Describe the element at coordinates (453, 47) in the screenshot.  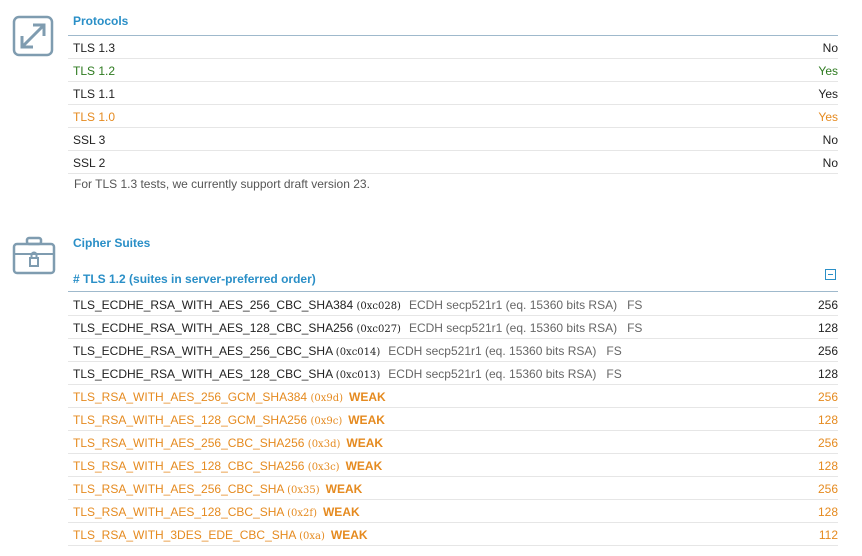
I see `protocol-row: TLS 1.3 No` at that location.